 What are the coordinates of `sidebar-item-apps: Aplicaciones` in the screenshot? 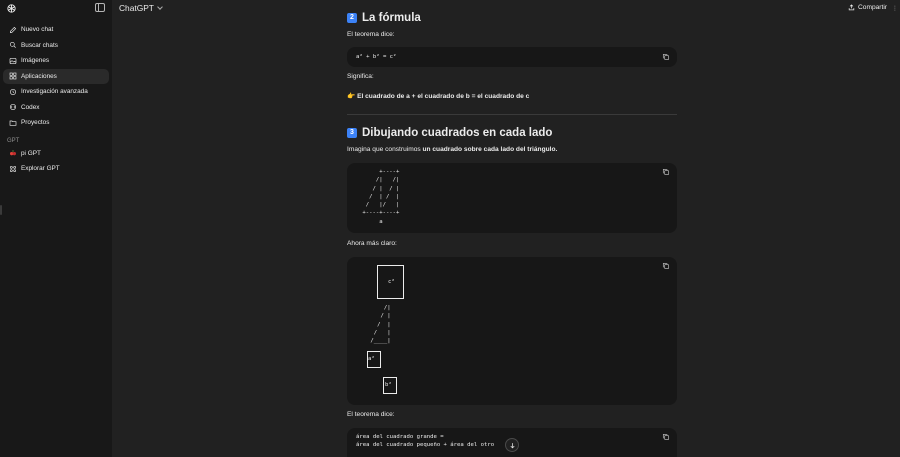 It's located at (56, 76).